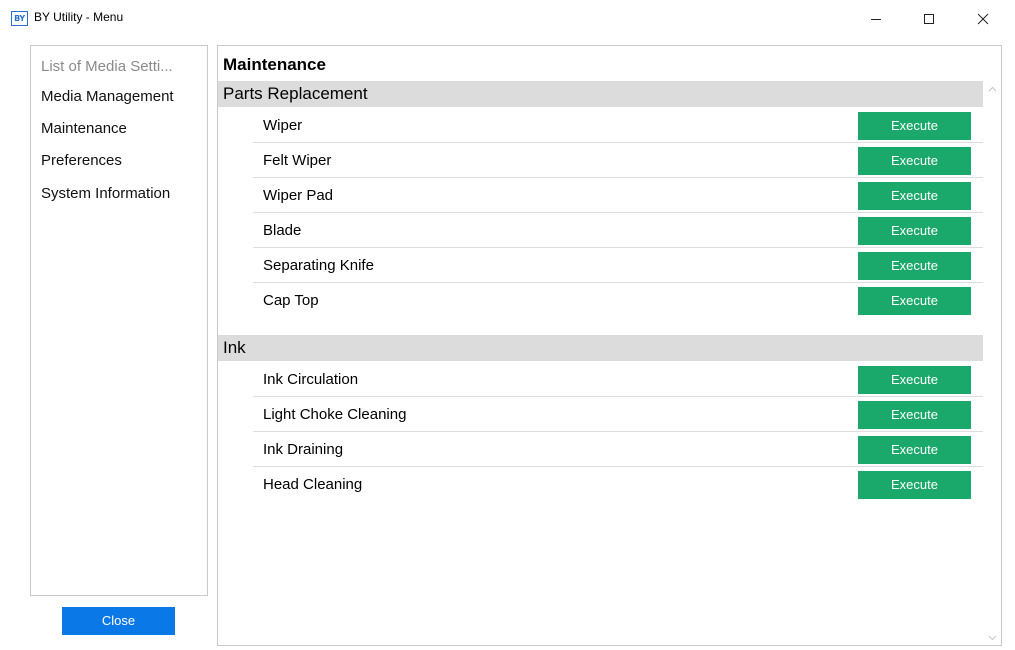 This screenshot has height=650, width=1015. What do you see at coordinates (618, 265) in the screenshot?
I see `list-item: Separating Knife Execute` at bounding box center [618, 265].